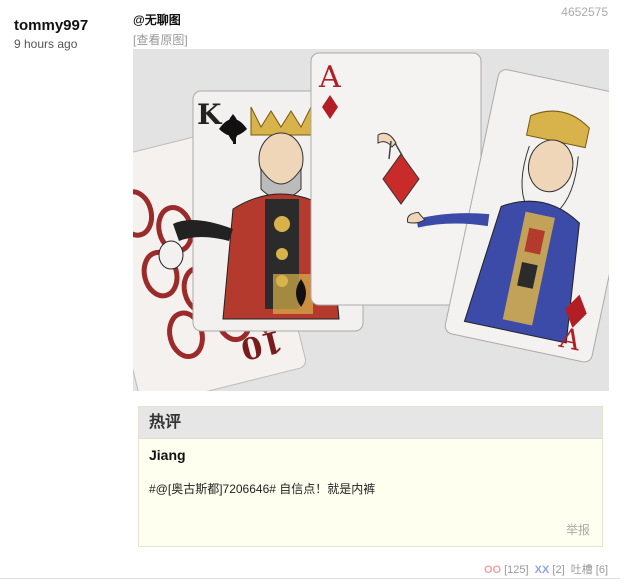 The width and height of the screenshot is (624, 586). What do you see at coordinates (601, 570) in the screenshot?
I see `tucao-count: [6]` at bounding box center [601, 570].